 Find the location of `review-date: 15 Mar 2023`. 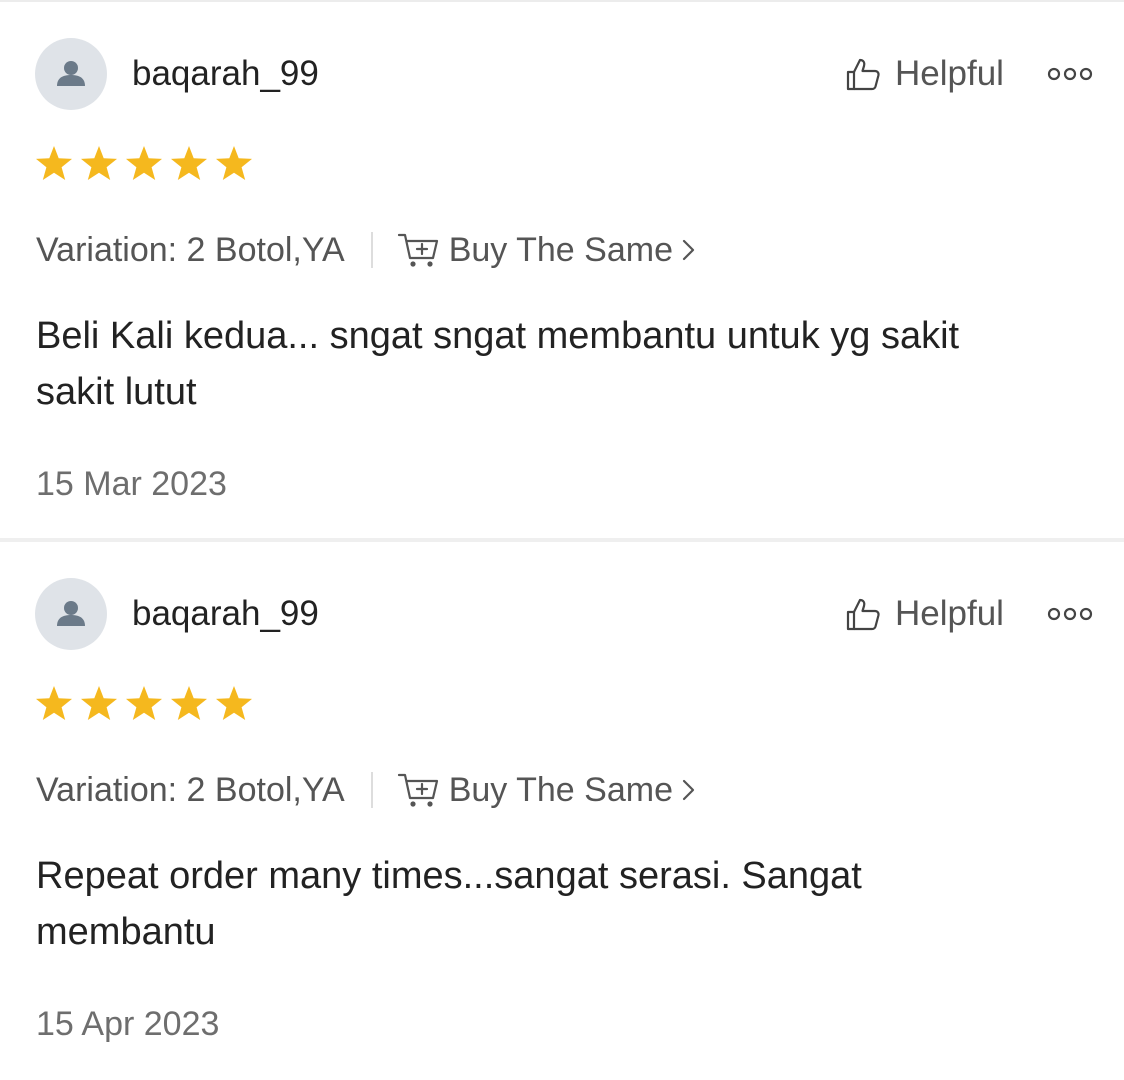

review-date: 15 Mar 2023 is located at coordinates (131, 484).